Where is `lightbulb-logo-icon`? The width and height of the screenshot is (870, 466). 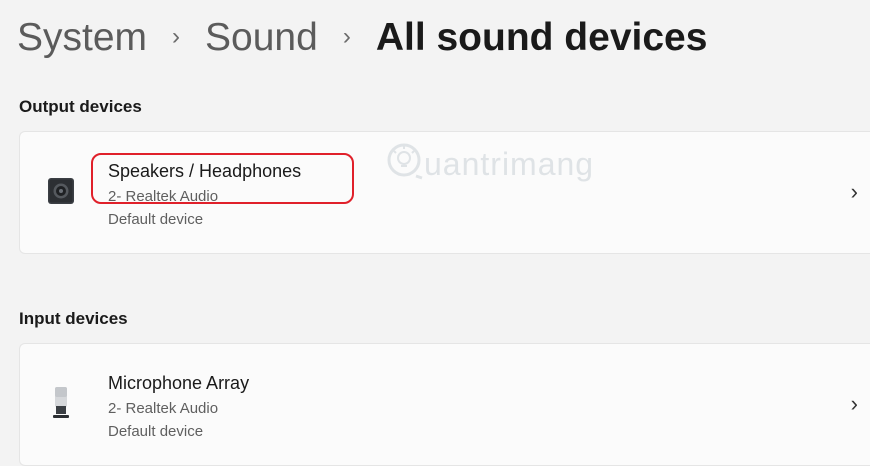
lightbulb-logo-icon is located at coordinates (404, 164).